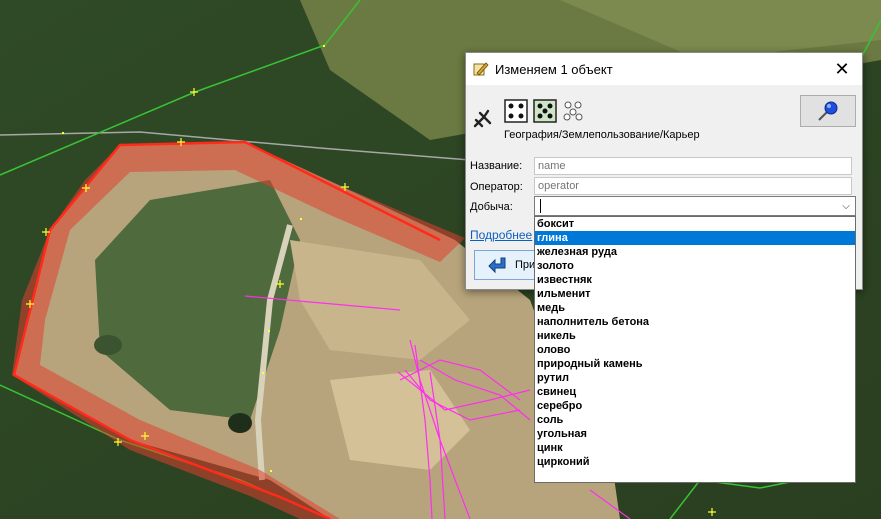  Describe the element at coordinates (695, 280) in the screenshot. I see `dropdown-option: известняк` at that location.